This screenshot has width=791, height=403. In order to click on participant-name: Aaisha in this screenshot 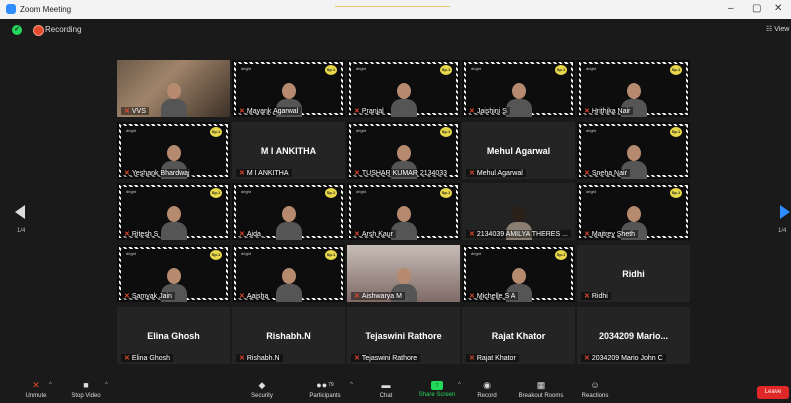, I will do `click(257, 296)`.